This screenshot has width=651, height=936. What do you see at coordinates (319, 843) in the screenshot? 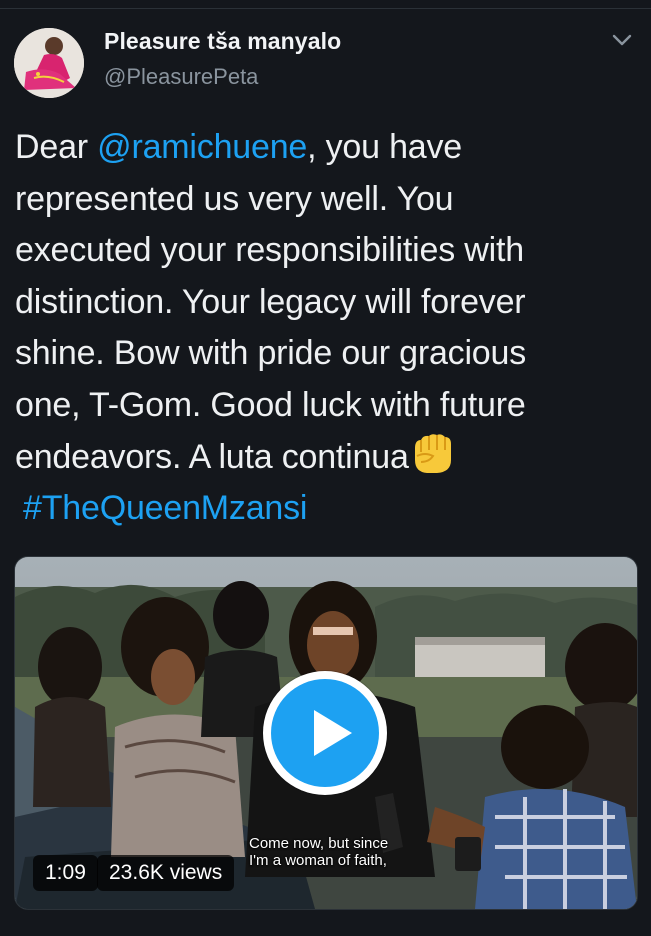
I see `subtitle-line: Come now, but since` at bounding box center [319, 843].